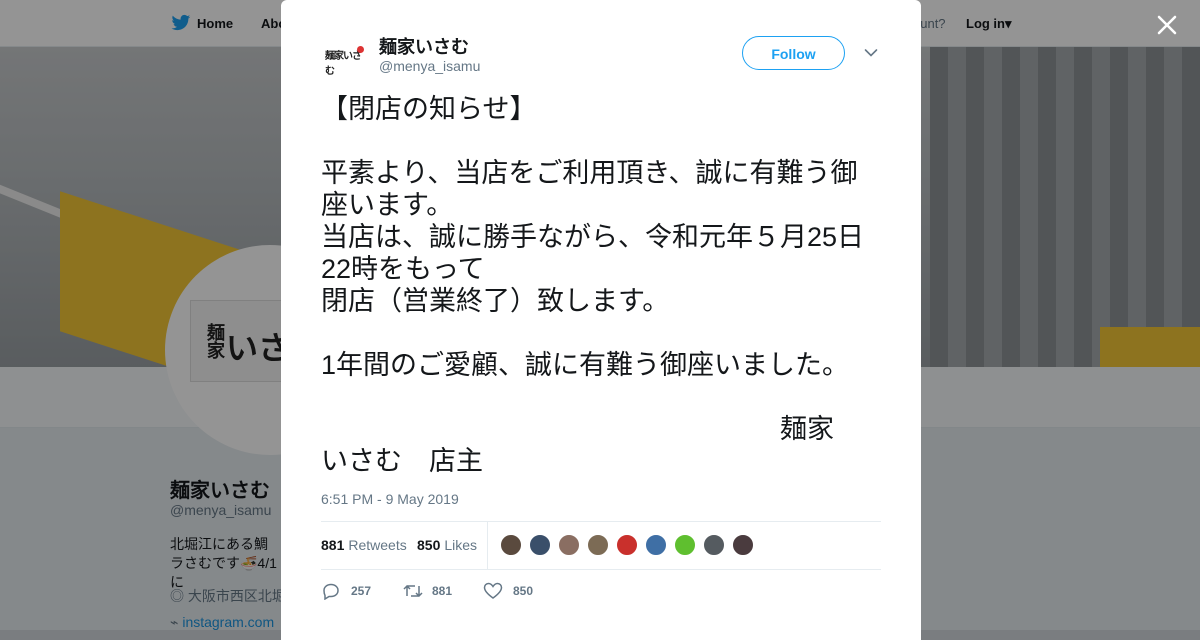 The width and height of the screenshot is (1200, 640). I want to click on like-action-count: 850, so click(523, 591).